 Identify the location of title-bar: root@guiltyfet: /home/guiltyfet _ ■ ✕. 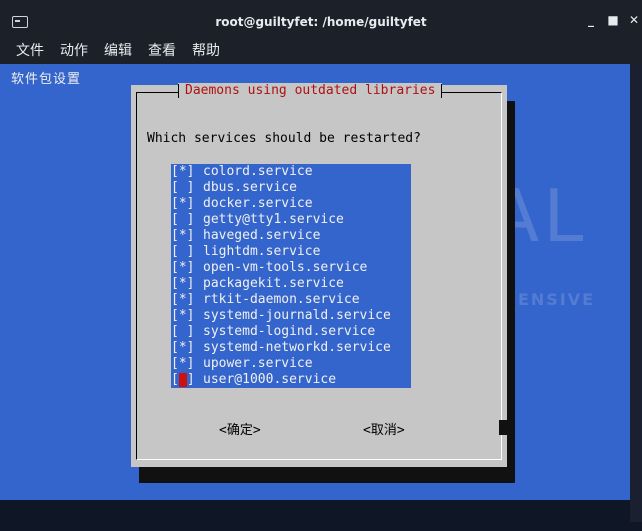
(321, 18).